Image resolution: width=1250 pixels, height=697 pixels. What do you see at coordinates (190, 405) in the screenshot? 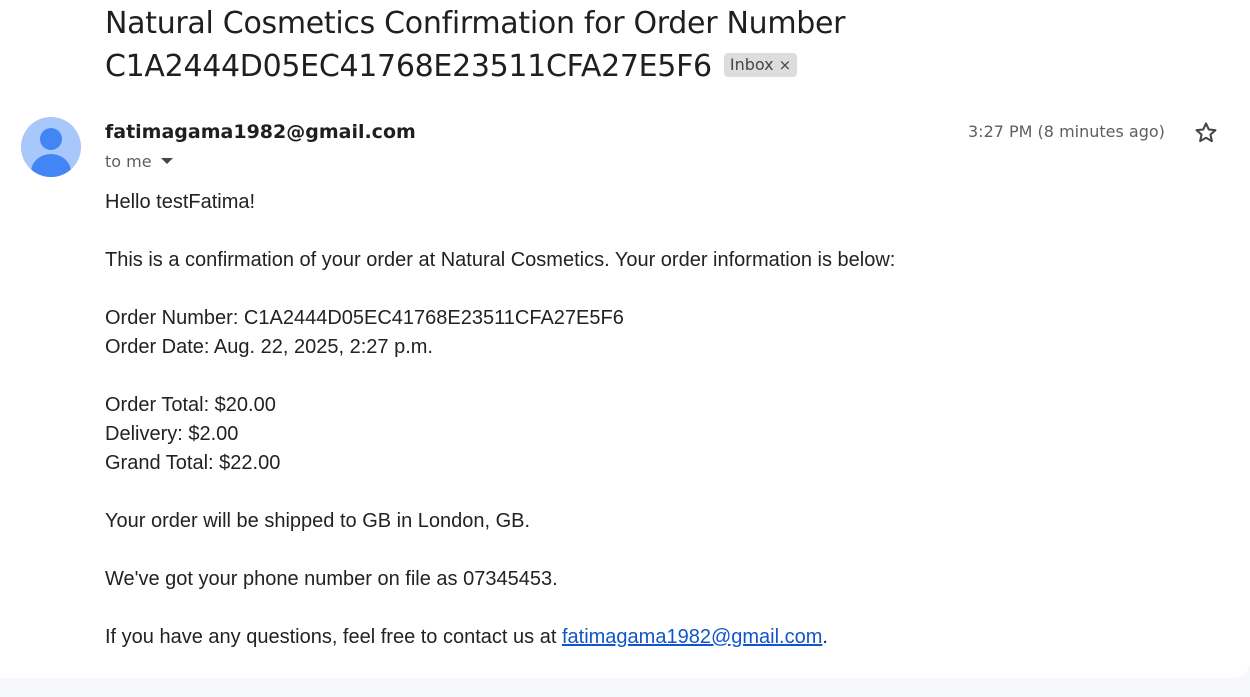
I see `order-total-line: Order Total: $20.00` at bounding box center [190, 405].